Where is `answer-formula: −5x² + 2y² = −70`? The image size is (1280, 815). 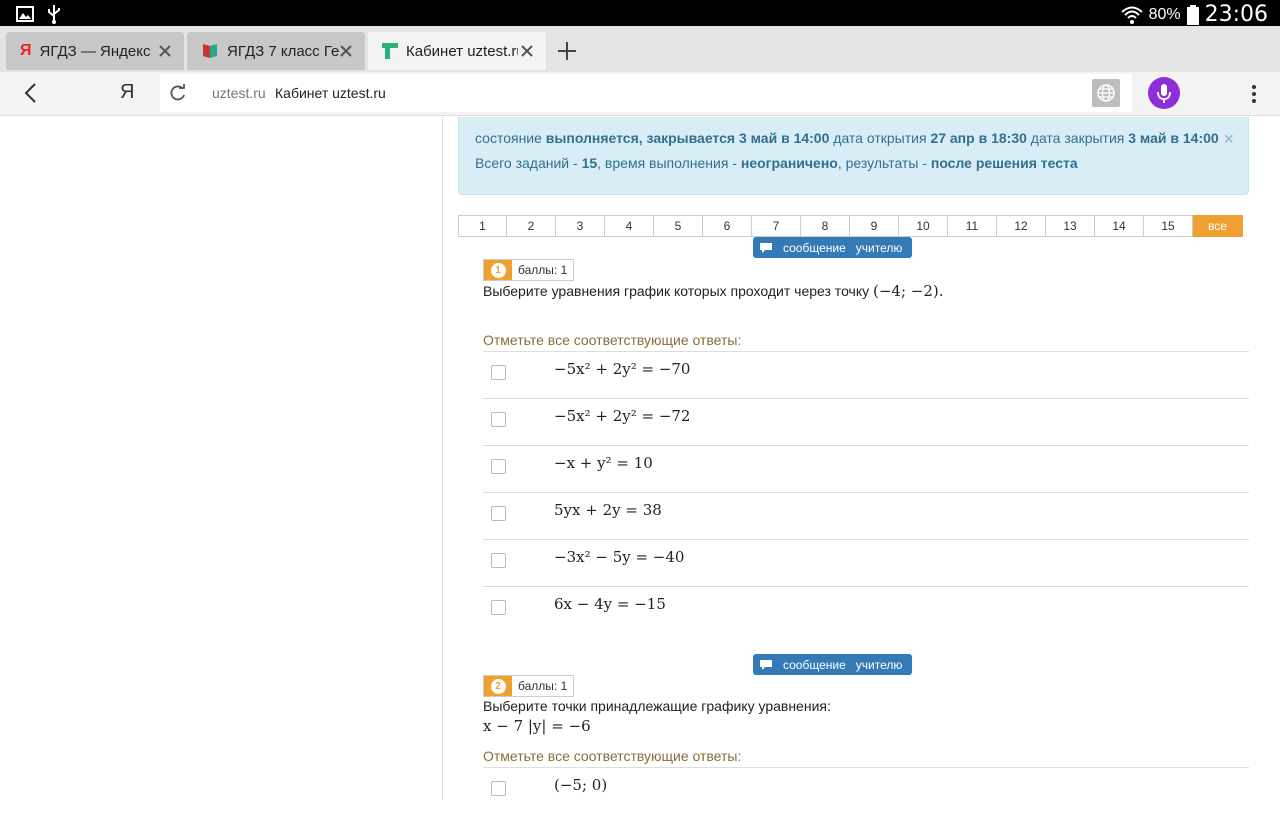 answer-formula: −5x² + 2y² = −70 is located at coordinates (622, 369).